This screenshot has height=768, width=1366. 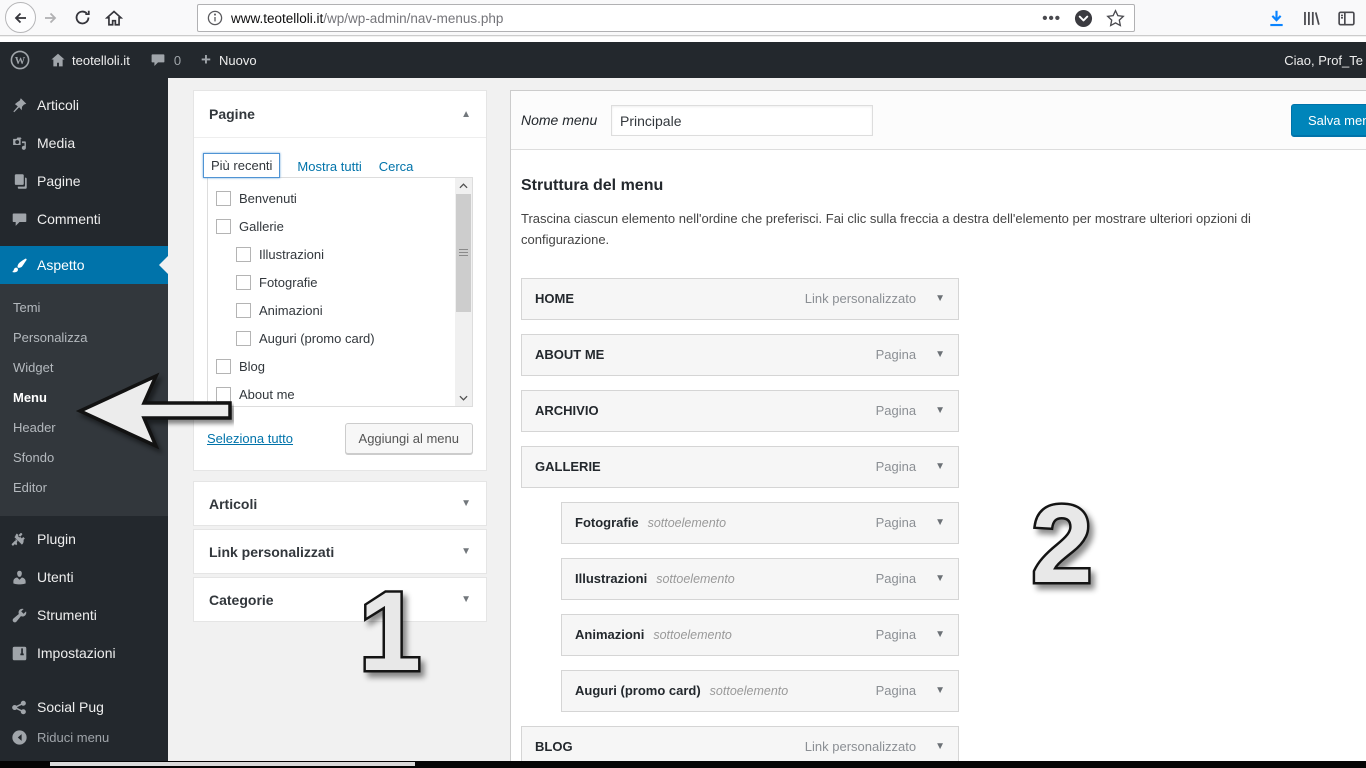 What do you see at coordinates (638, 691) in the screenshot?
I see `menu-item-title: Auguri (promo card)` at bounding box center [638, 691].